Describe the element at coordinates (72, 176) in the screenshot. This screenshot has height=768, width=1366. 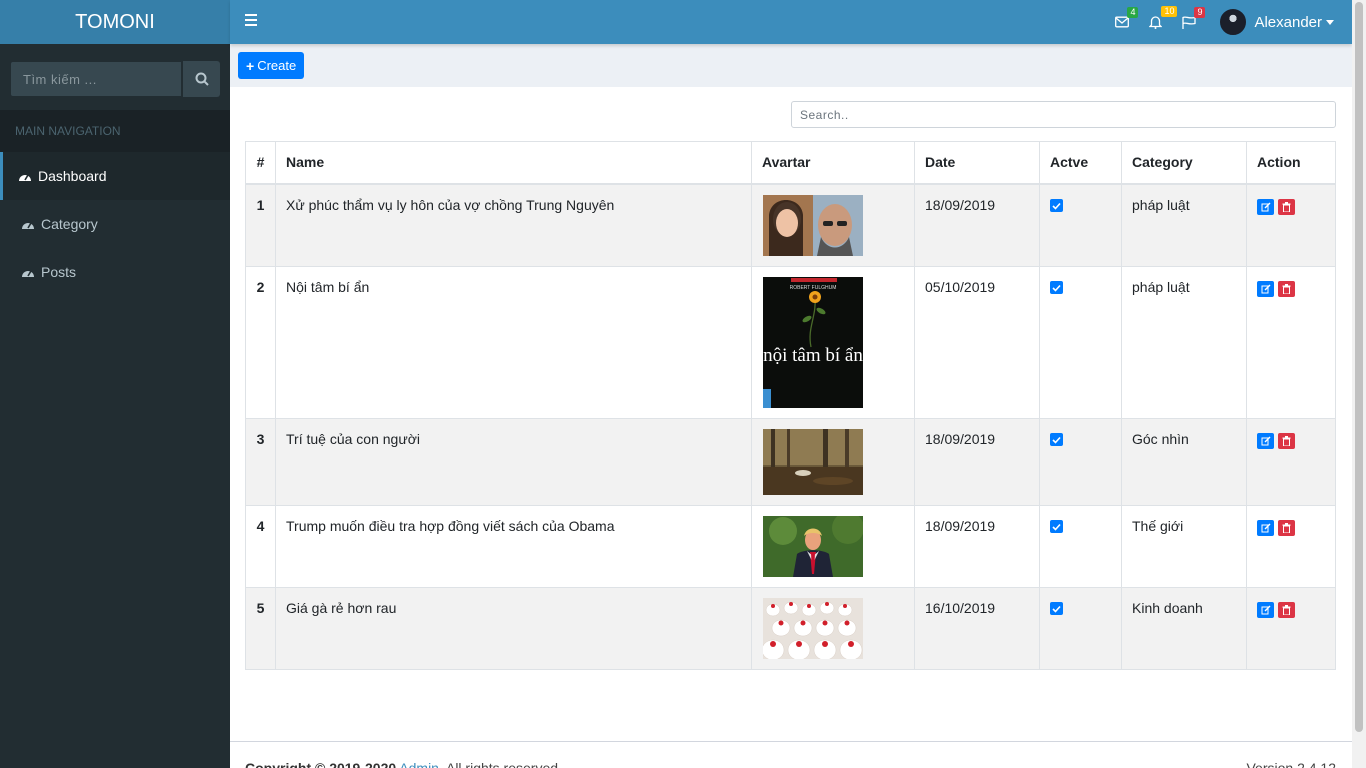
I see `sidebar-item-label: Dashboard` at that location.